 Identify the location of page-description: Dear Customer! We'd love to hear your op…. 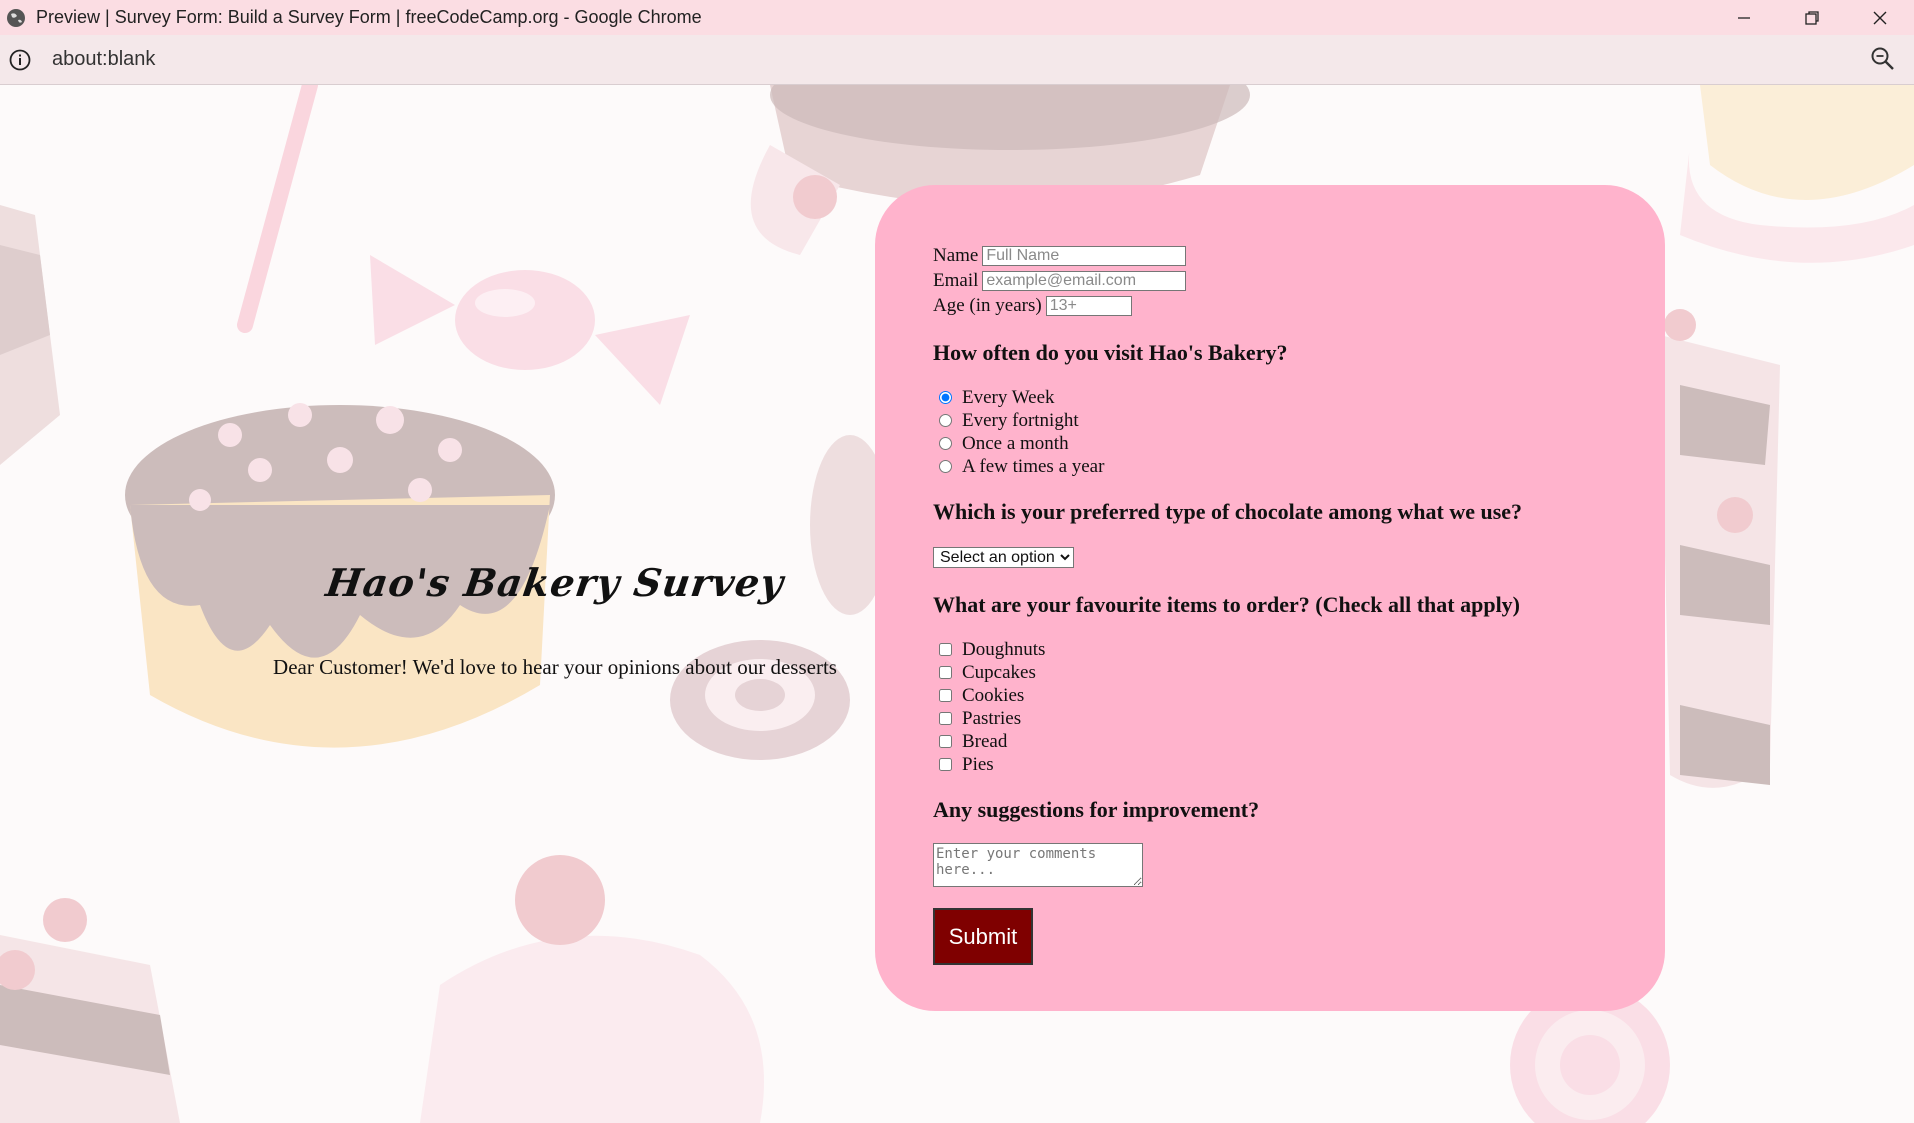
(555, 667).